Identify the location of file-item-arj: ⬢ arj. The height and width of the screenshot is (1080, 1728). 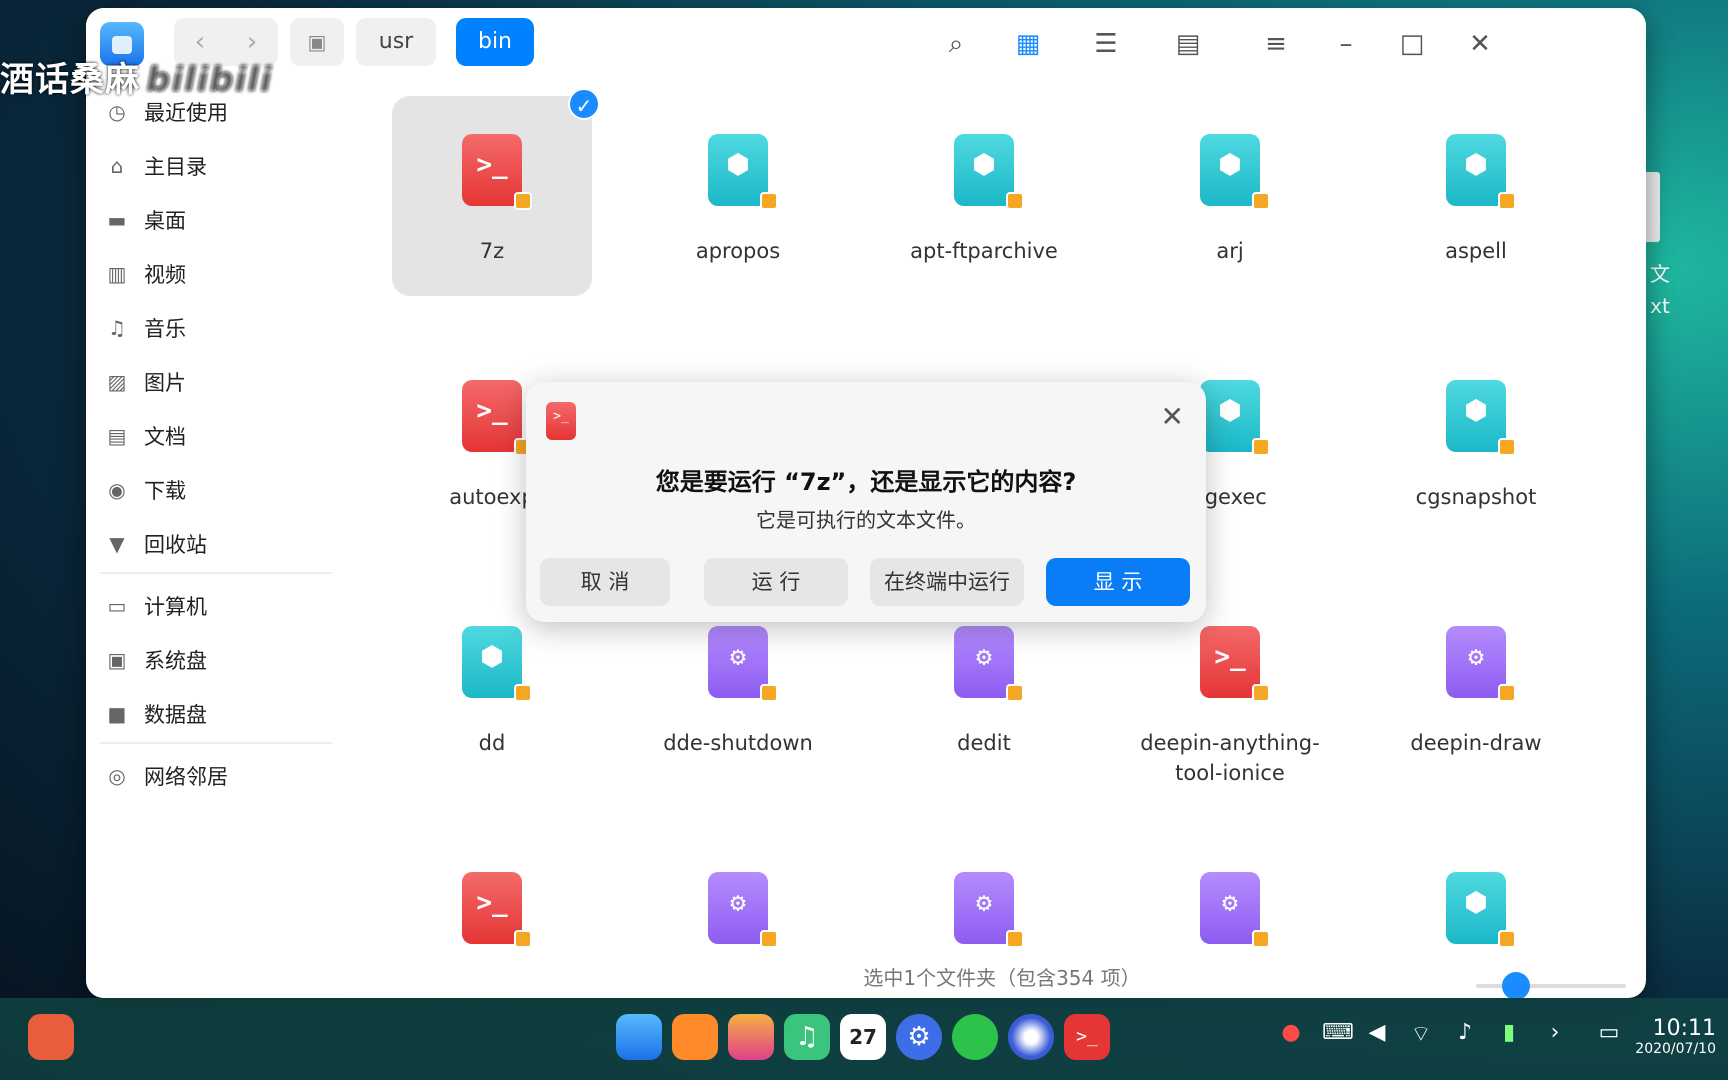
(1230, 196).